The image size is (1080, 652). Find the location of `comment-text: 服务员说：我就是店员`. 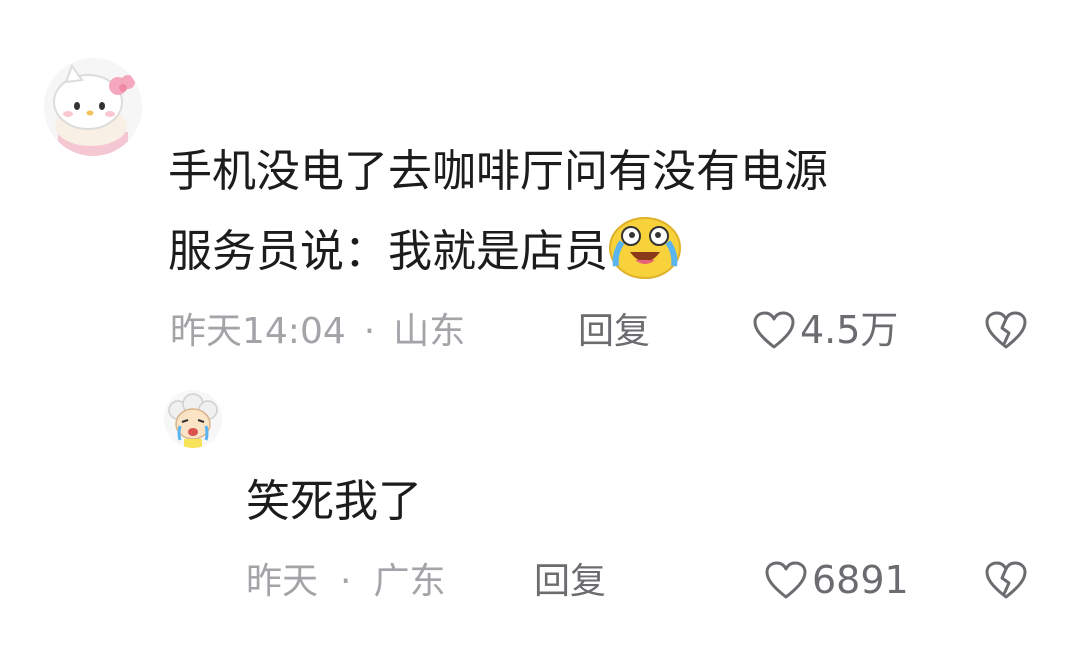

comment-text: 服务员说：我就是店员 is located at coordinates (388, 251).